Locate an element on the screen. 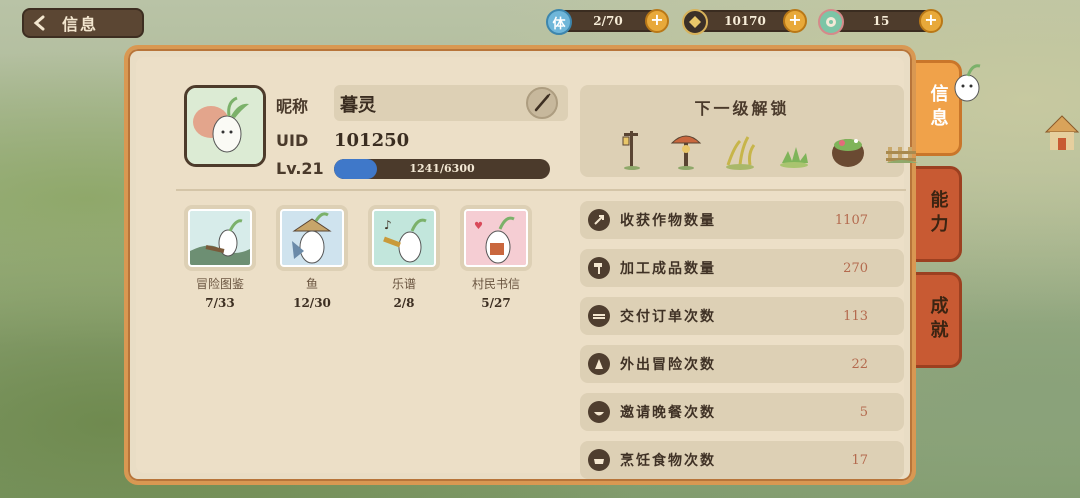 This screenshot has width=1080, height=498. back-label: 信息 is located at coordinates (80, 24).